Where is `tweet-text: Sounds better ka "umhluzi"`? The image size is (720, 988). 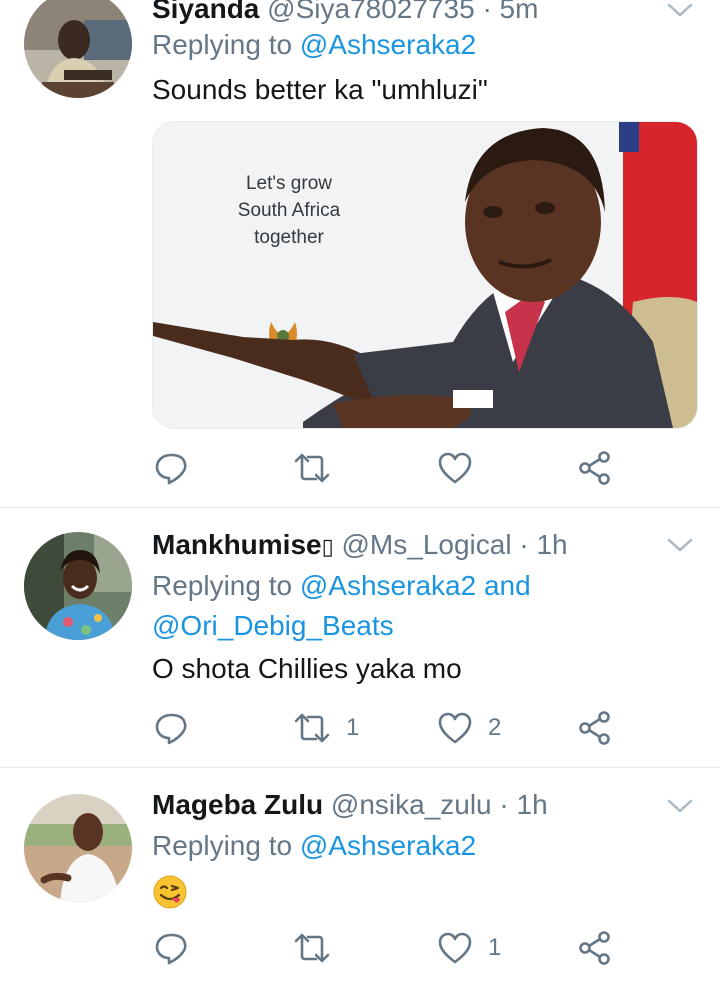 tweet-text: Sounds better ka "umhluzi" is located at coordinates (320, 89).